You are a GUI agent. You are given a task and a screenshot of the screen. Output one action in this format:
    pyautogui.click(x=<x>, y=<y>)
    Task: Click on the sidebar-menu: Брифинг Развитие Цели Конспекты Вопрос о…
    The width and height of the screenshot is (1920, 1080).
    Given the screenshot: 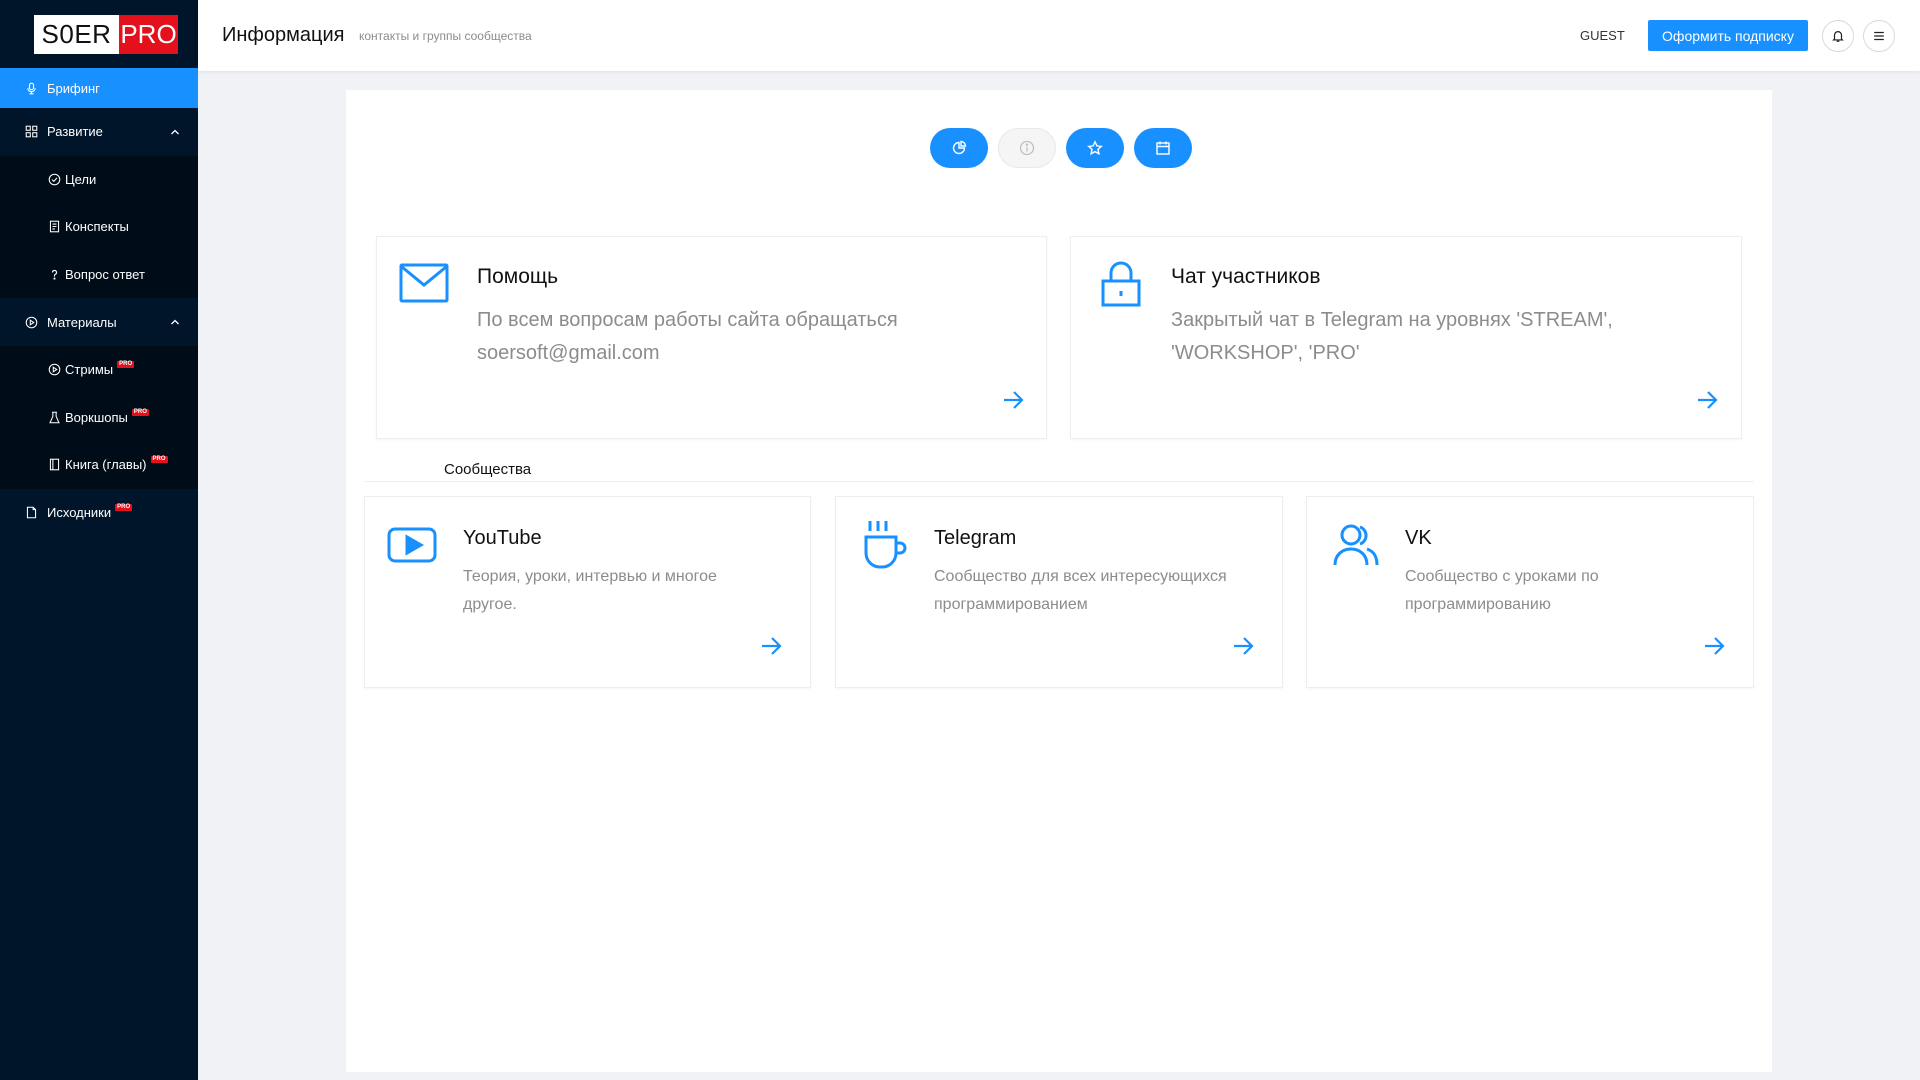 What is the action you would take?
    pyautogui.click(x=99, y=302)
    